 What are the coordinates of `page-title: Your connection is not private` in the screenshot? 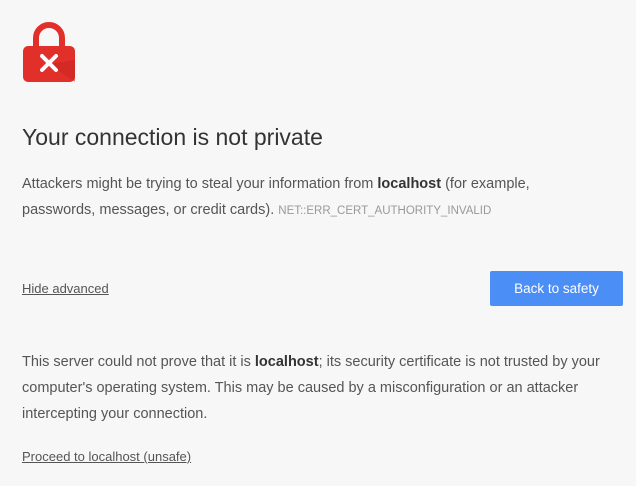 It's located at (172, 137).